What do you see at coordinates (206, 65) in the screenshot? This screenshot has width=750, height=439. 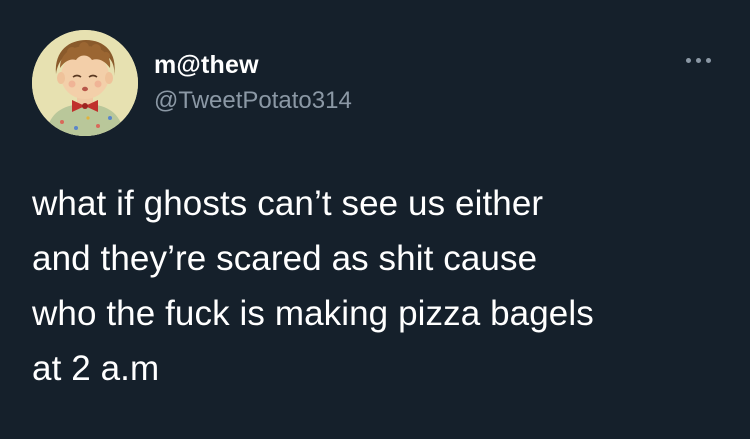 I see `display-name: m@thew` at bounding box center [206, 65].